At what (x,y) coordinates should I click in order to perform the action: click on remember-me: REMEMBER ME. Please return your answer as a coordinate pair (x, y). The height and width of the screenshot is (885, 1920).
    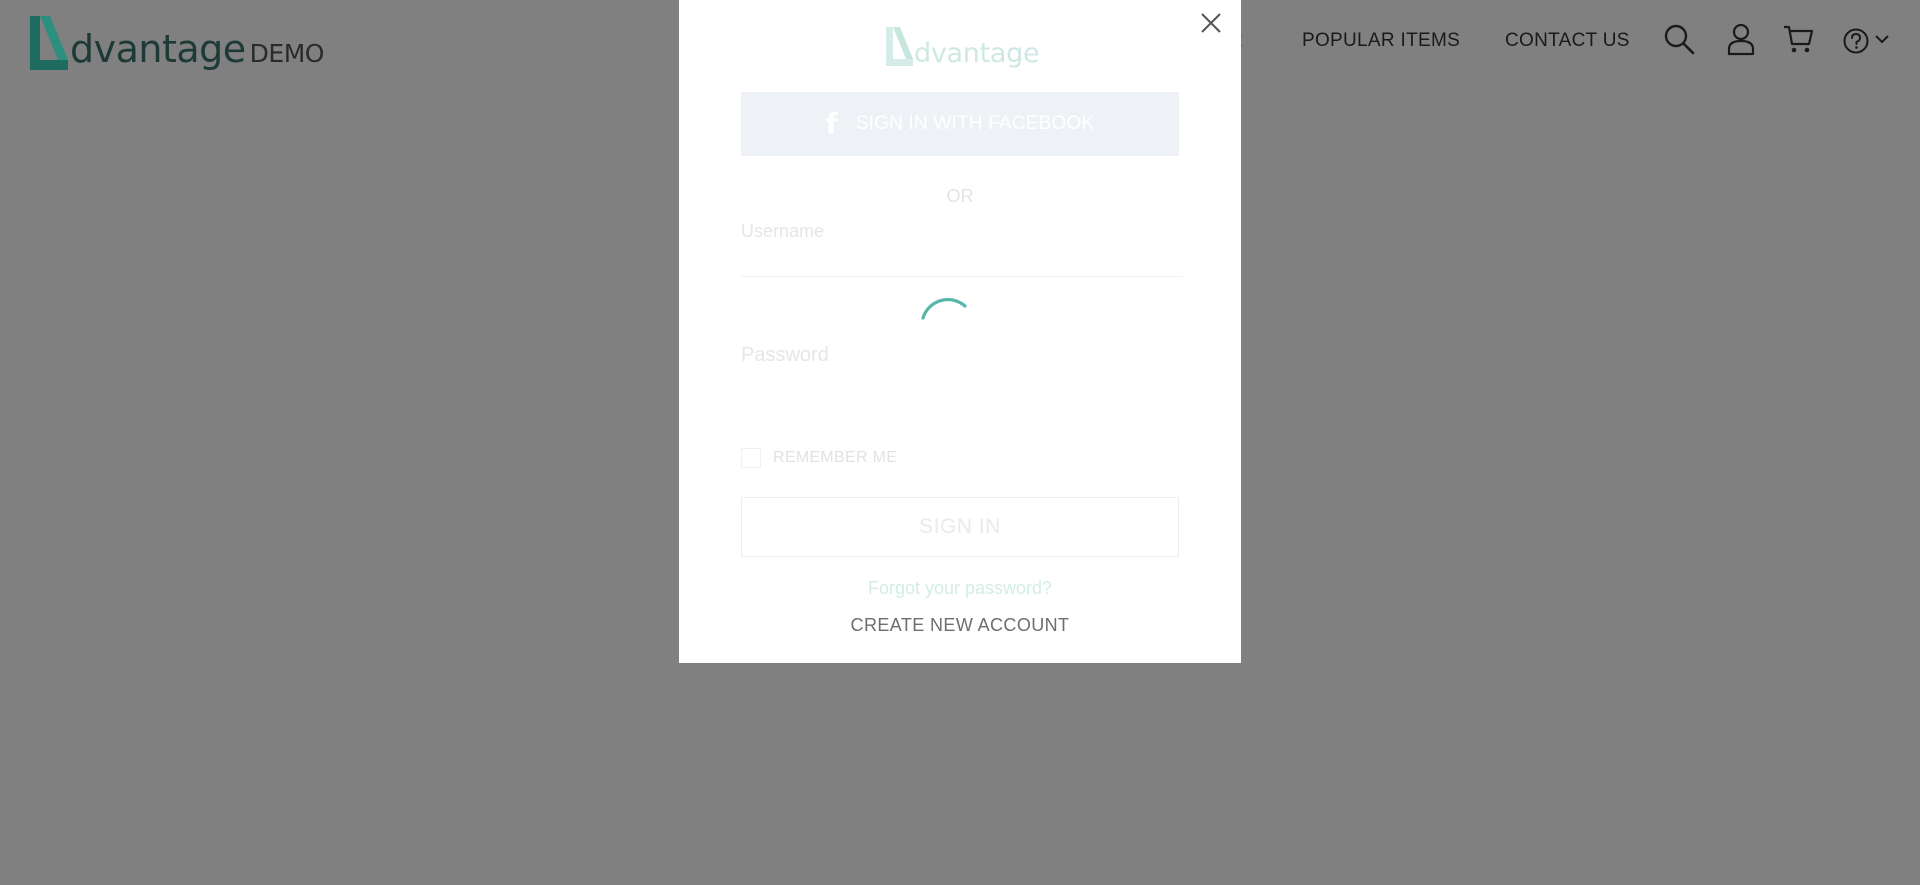
    Looking at the image, I should click on (819, 458).